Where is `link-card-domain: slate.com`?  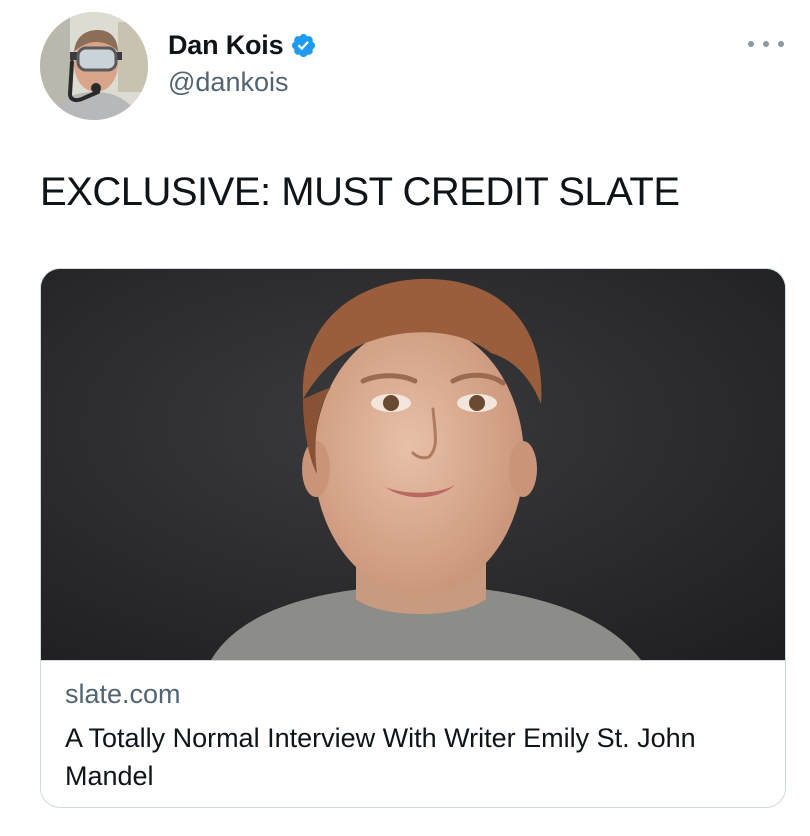 link-card-domain: slate.com is located at coordinates (123, 694).